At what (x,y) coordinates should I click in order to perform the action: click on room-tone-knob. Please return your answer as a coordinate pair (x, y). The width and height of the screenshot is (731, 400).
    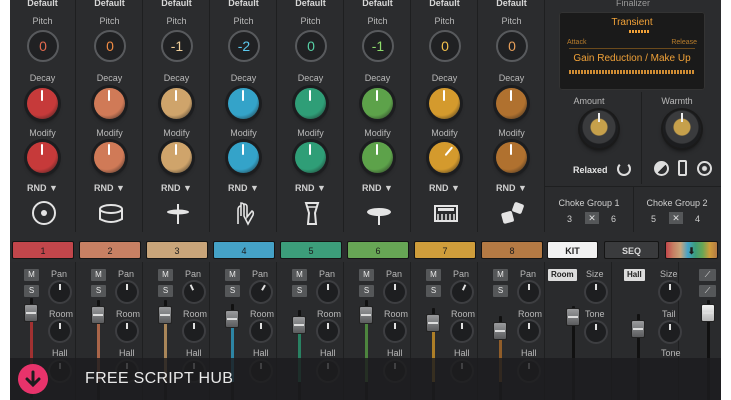
    Looking at the image, I should click on (596, 332).